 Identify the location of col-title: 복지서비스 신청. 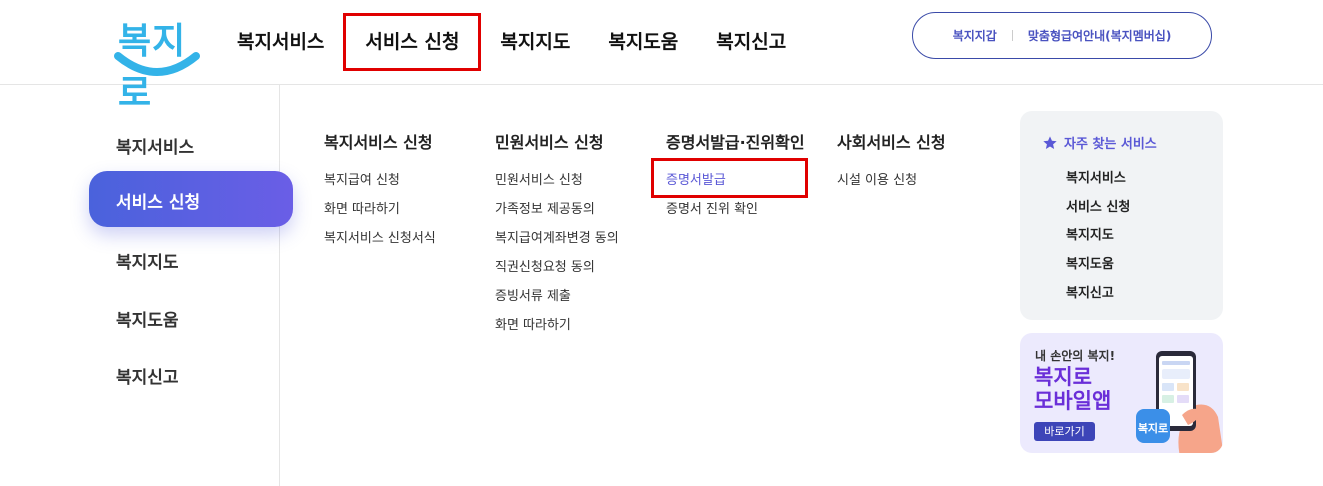
(378, 142).